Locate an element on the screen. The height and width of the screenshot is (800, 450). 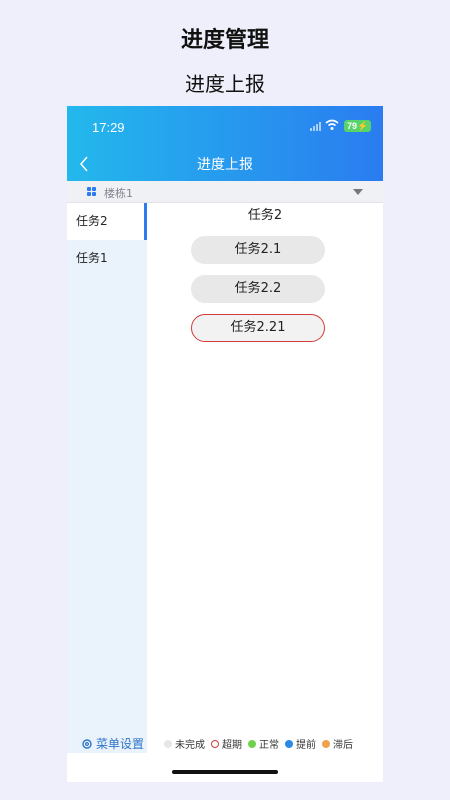
task-button-2-21: 任务2.21 is located at coordinates (258, 328).